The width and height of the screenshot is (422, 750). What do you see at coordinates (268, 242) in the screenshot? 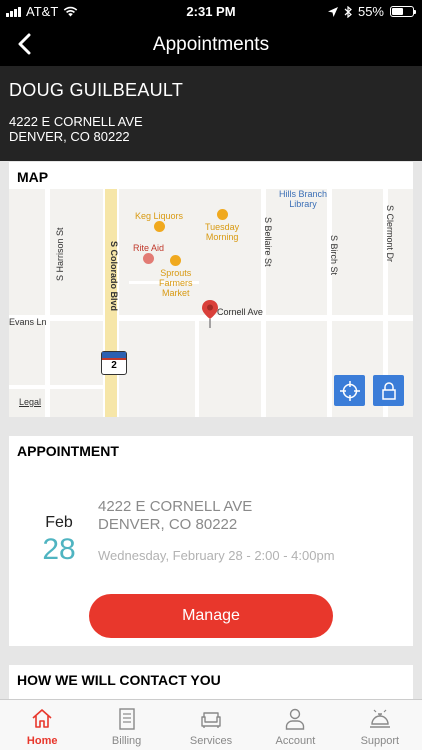
I see `map-label-bellaire: S Bellaire St` at bounding box center [268, 242].